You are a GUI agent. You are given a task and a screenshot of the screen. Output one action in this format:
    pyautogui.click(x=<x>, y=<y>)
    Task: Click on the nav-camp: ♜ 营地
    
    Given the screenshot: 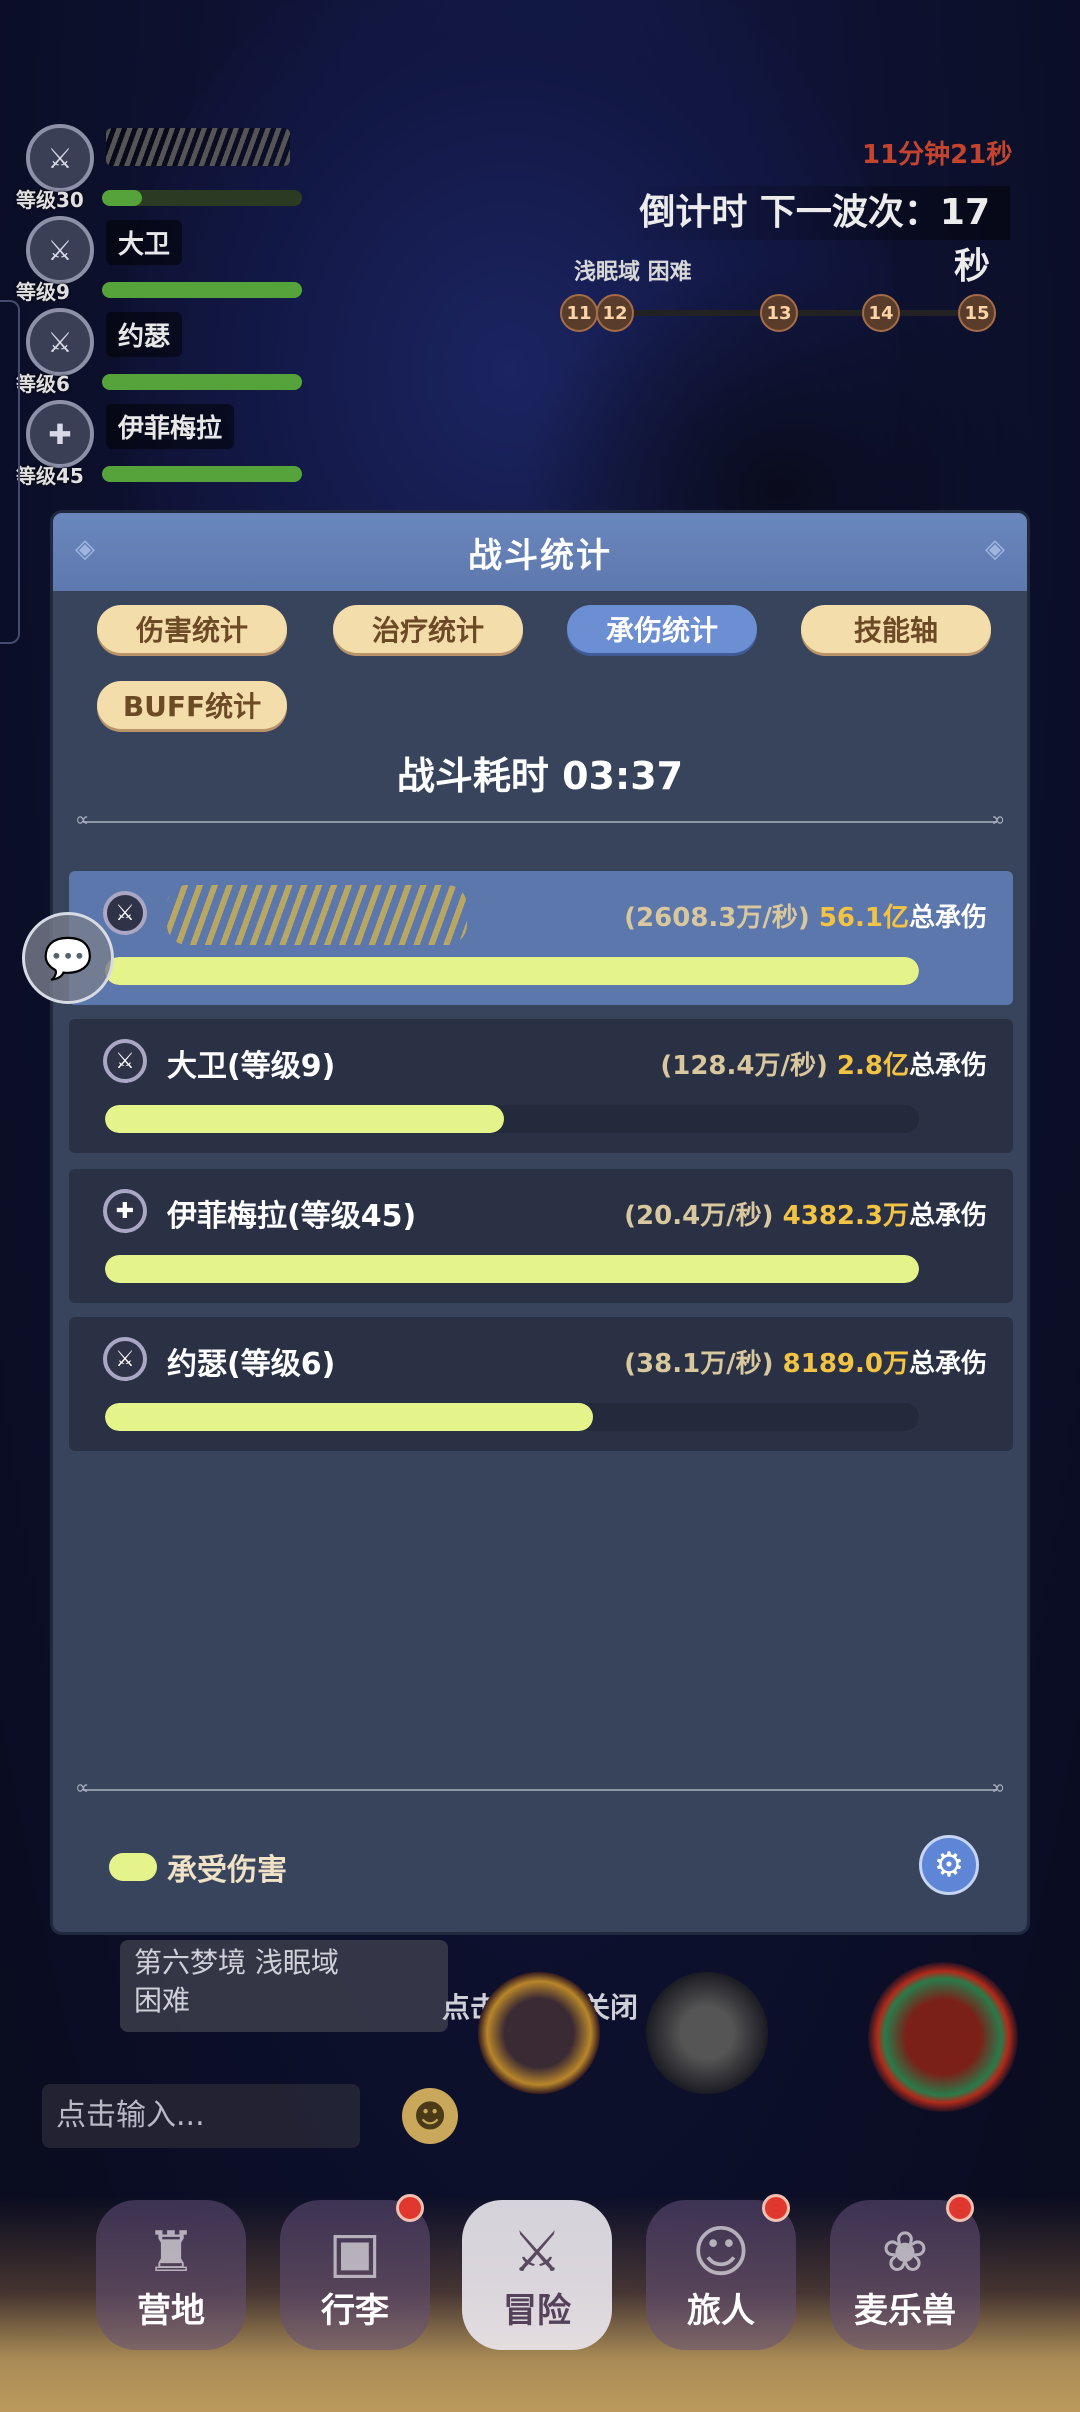 What is the action you would take?
    pyautogui.click(x=171, y=2275)
    